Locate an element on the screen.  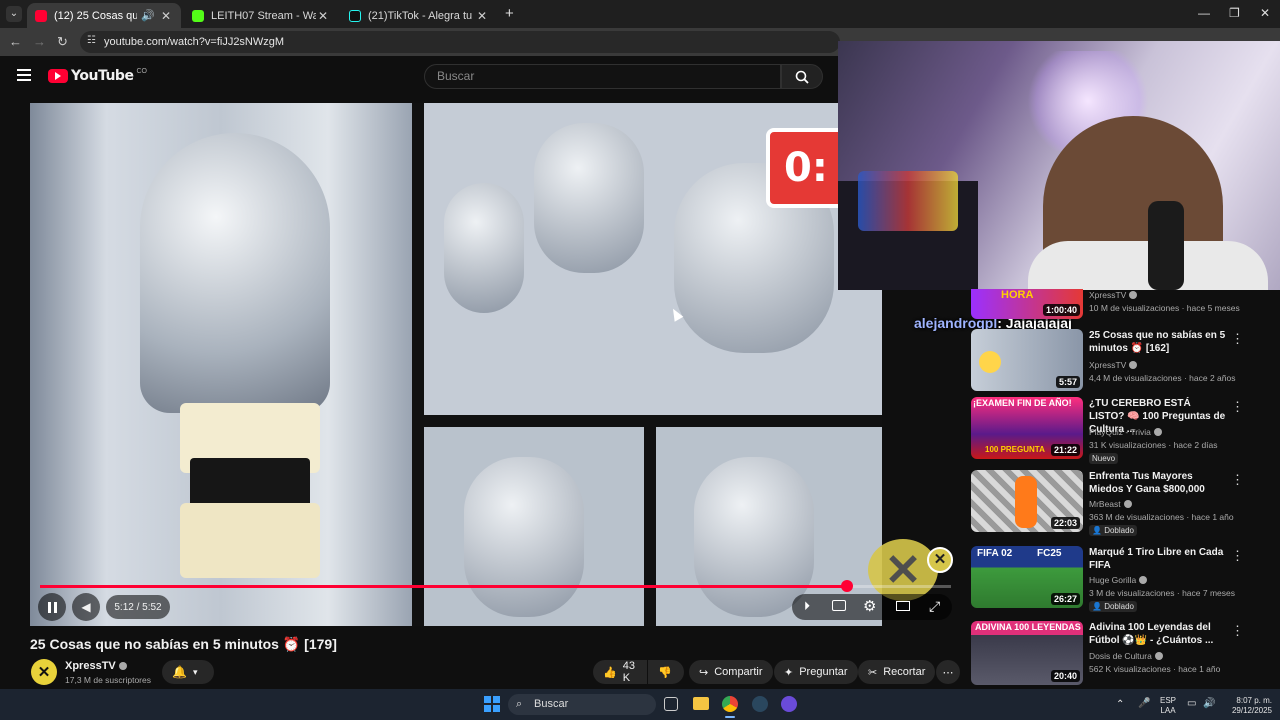
reload-icon: ↻ is located at coordinates (62, 42).